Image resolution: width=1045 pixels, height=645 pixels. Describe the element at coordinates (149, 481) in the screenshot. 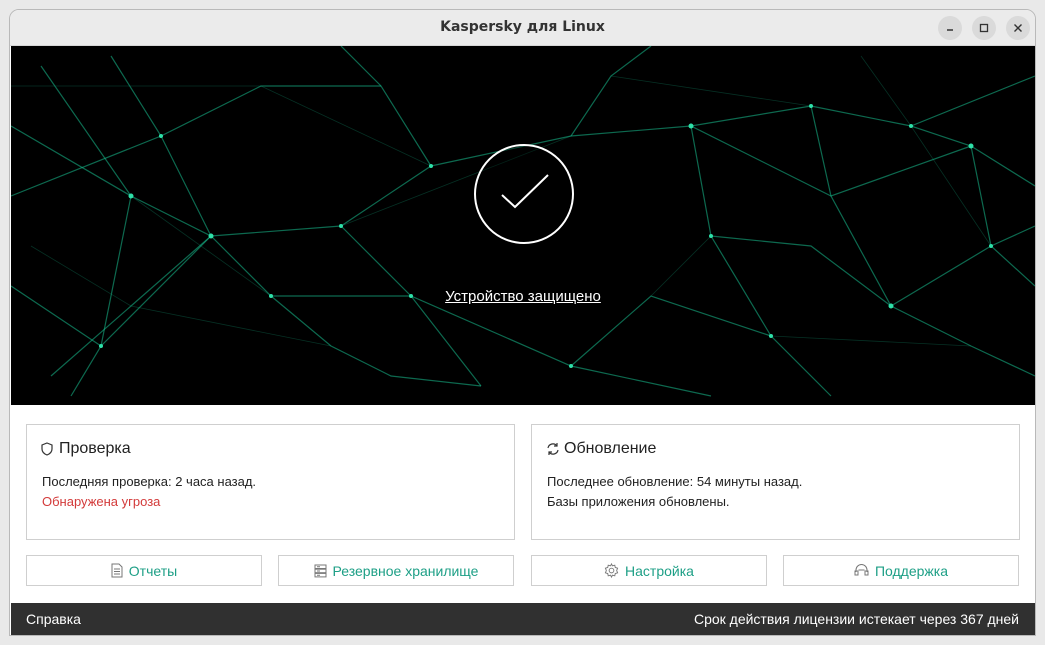

I see `last-scan-text: Последняя проверка: 2 часа назад.` at that location.